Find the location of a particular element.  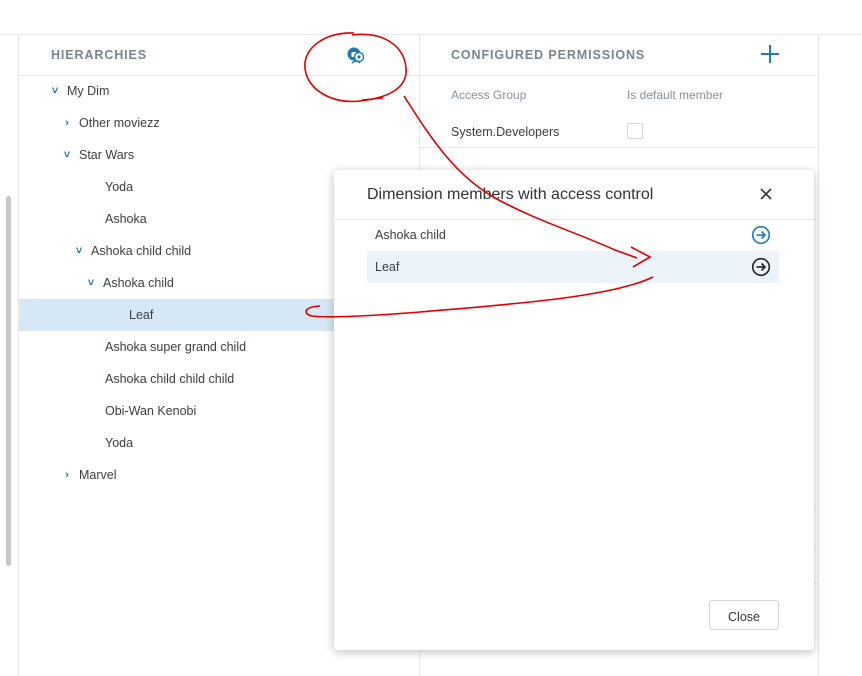

add-permission-button is located at coordinates (770, 54).